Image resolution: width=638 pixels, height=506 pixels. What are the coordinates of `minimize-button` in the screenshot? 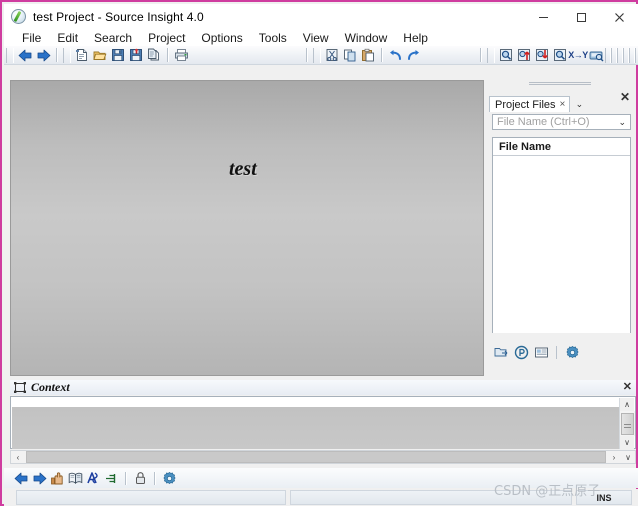 It's located at (543, 17).